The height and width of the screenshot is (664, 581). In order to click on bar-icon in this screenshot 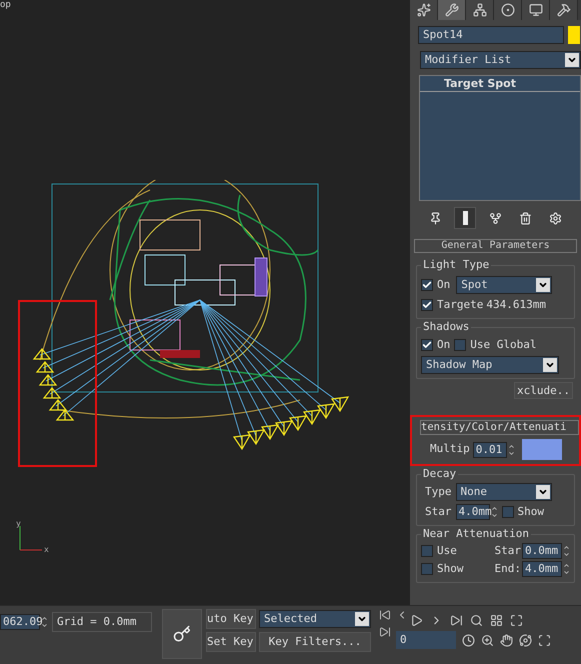, I will do `click(465, 218)`.